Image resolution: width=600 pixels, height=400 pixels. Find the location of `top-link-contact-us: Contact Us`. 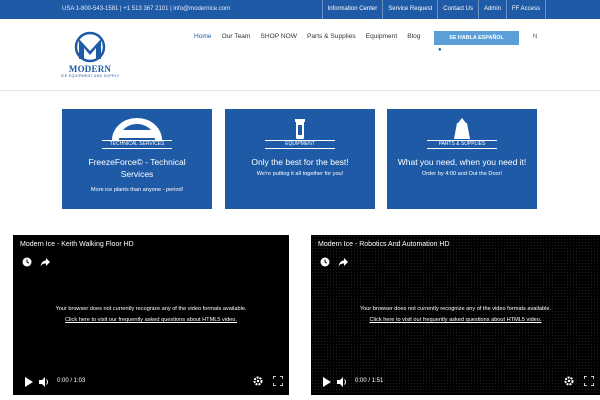

top-link-contact-us: Contact Us is located at coordinates (457, 9).